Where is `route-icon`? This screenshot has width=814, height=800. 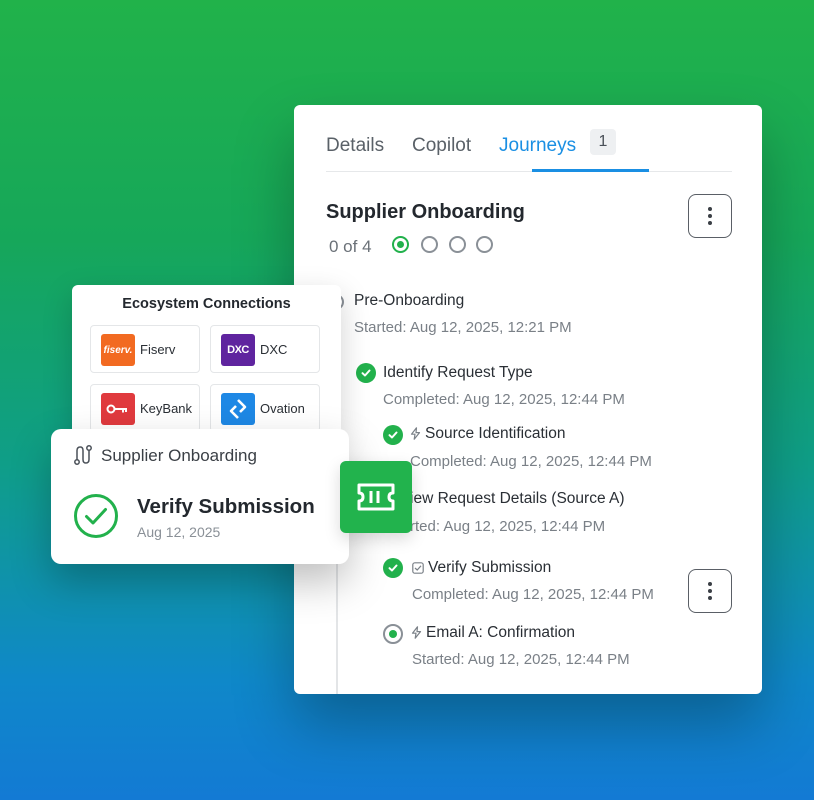
route-icon is located at coordinates (83, 455).